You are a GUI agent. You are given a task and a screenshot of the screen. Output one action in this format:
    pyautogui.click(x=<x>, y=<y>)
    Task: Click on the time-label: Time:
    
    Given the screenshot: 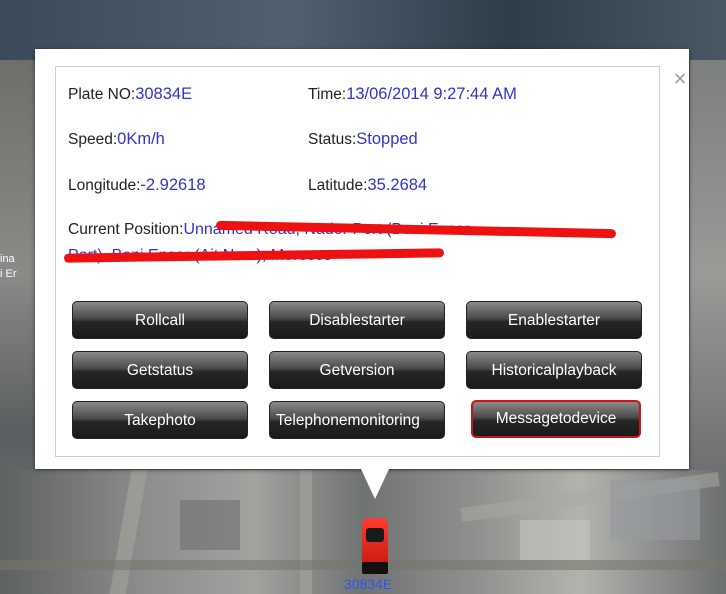 What is the action you would take?
    pyautogui.click(x=327, y=94)
    